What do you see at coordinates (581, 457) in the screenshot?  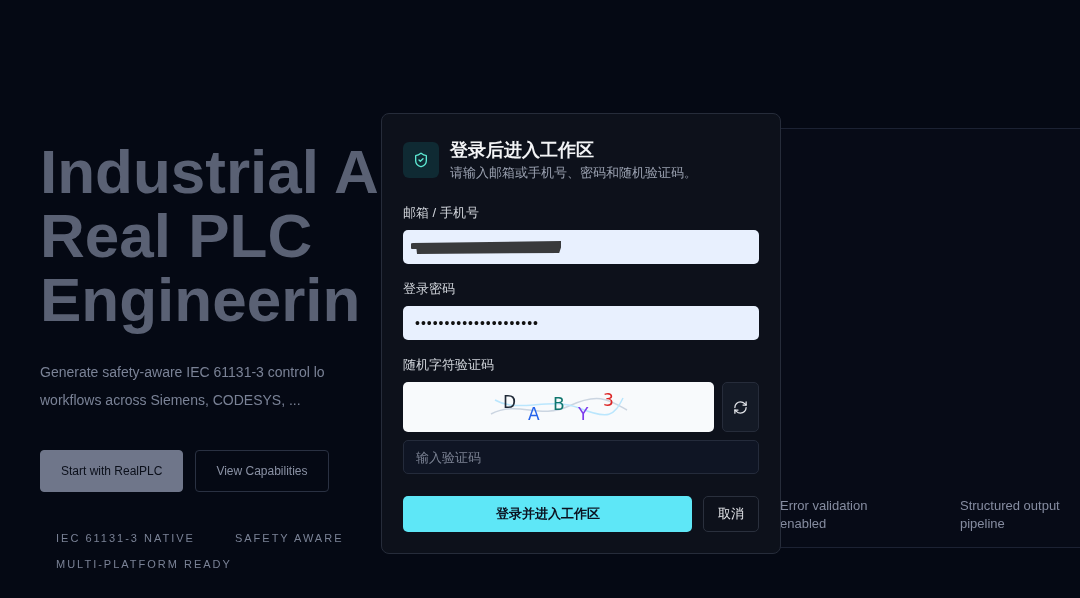 I see `captcha-input: 输入验证码` at bounding box center [581, 457].